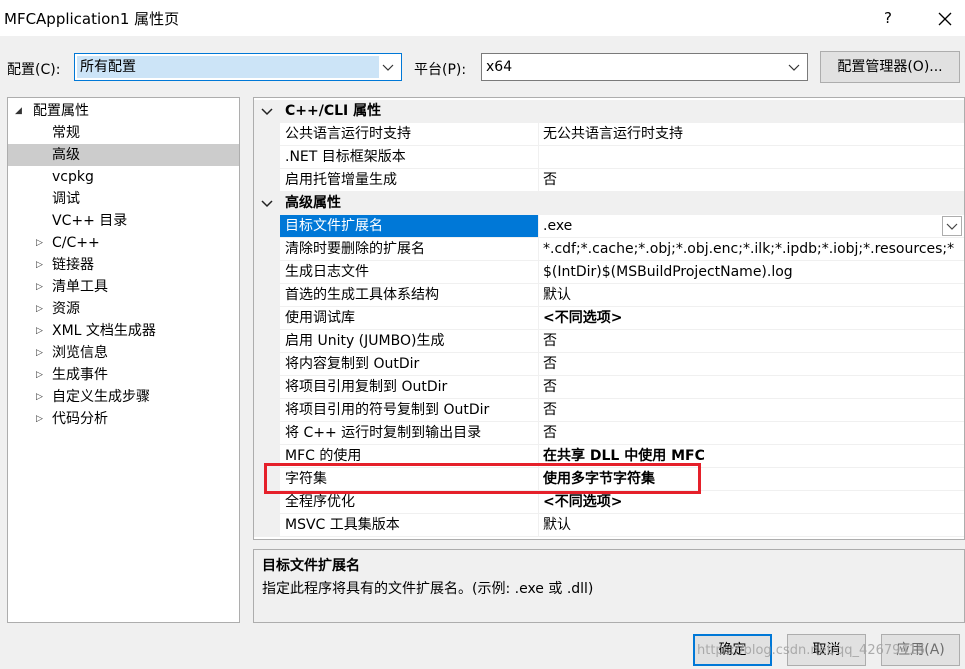 Image resolution: width=965 pixels, height=669 pixels. I want to click on grid-row: 将 C++ 运行时复制到输出目录否, so click(609, 433).